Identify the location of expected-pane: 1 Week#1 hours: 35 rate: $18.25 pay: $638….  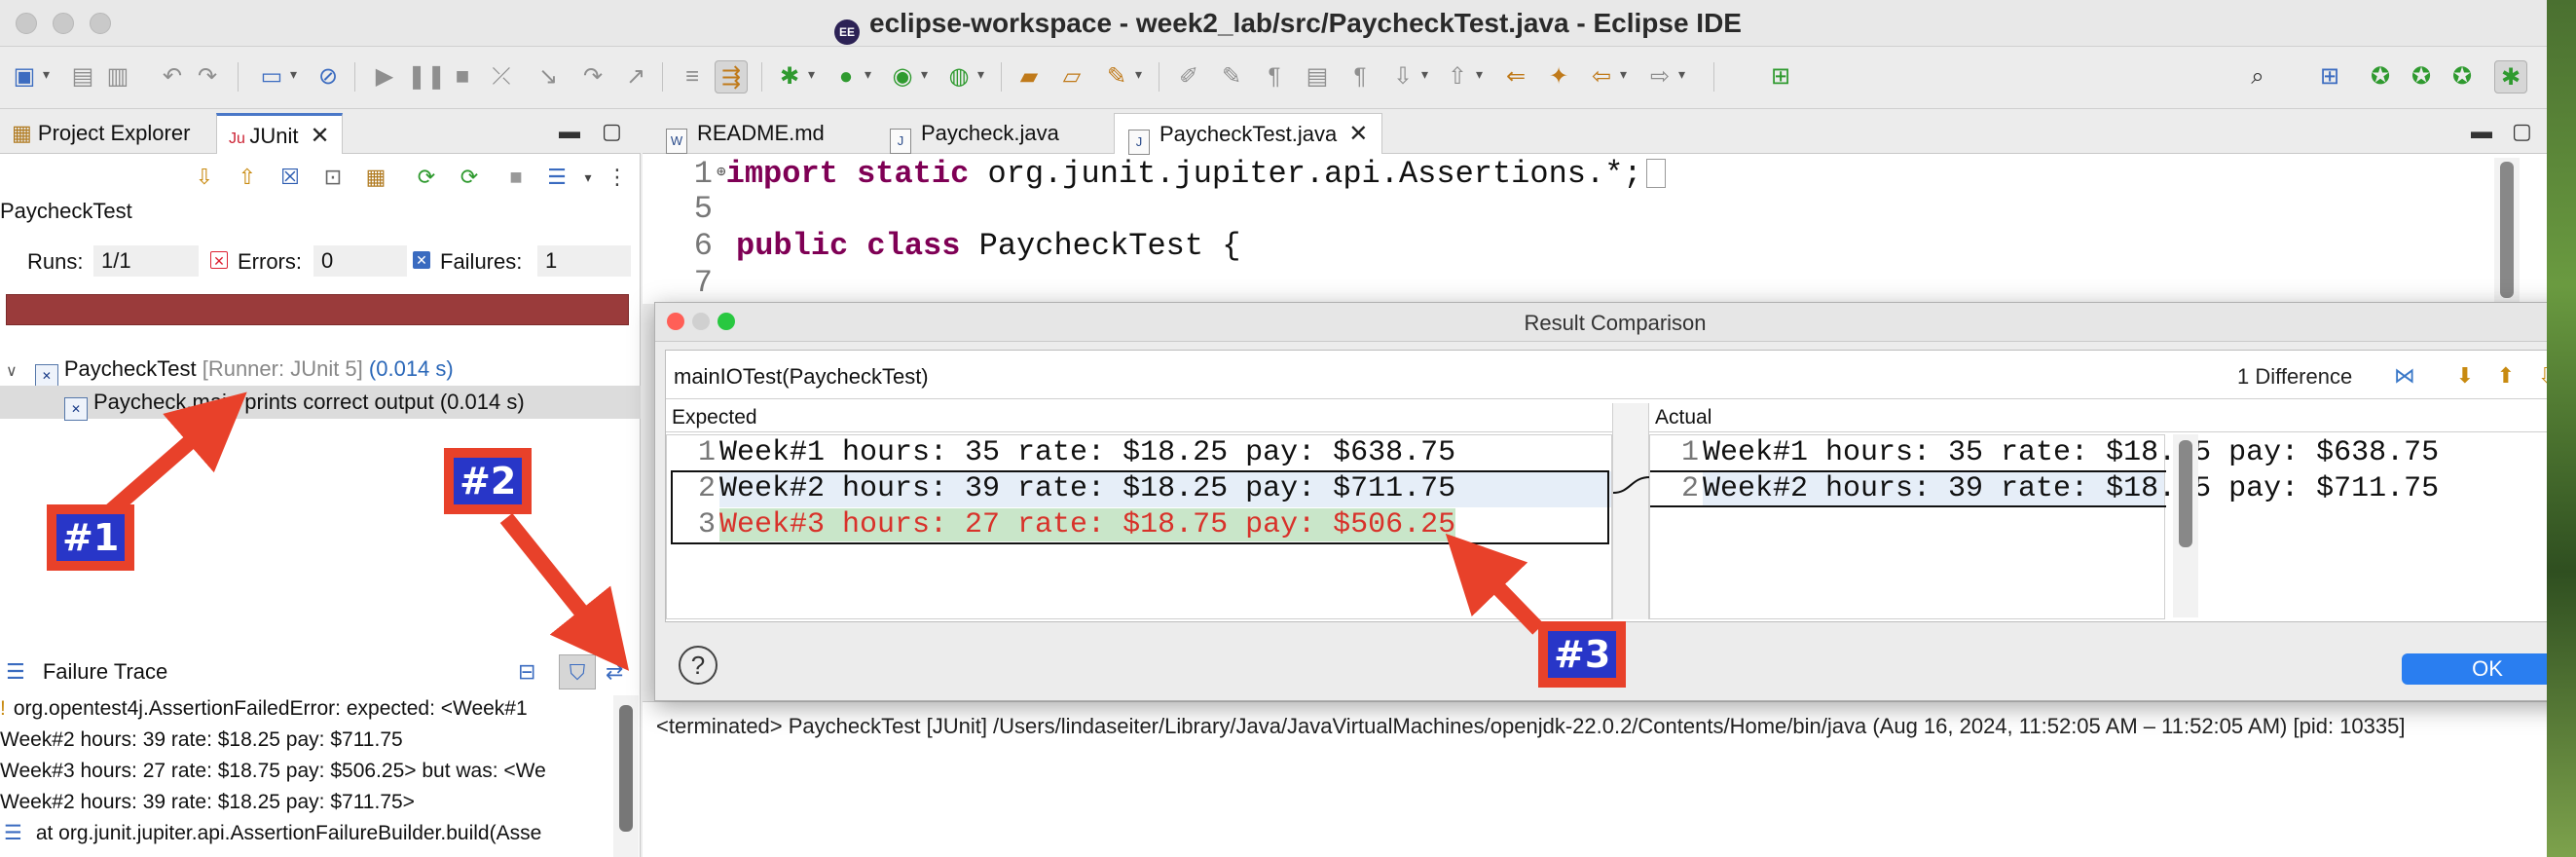
(1139, 526).